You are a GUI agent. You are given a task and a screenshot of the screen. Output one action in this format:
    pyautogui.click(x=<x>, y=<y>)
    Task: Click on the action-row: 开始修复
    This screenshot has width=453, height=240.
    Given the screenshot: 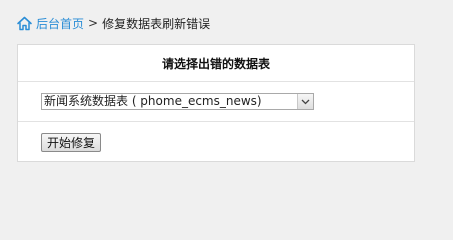 What is the action you would take?
    pyautogui.click(x=216, y=142)
    